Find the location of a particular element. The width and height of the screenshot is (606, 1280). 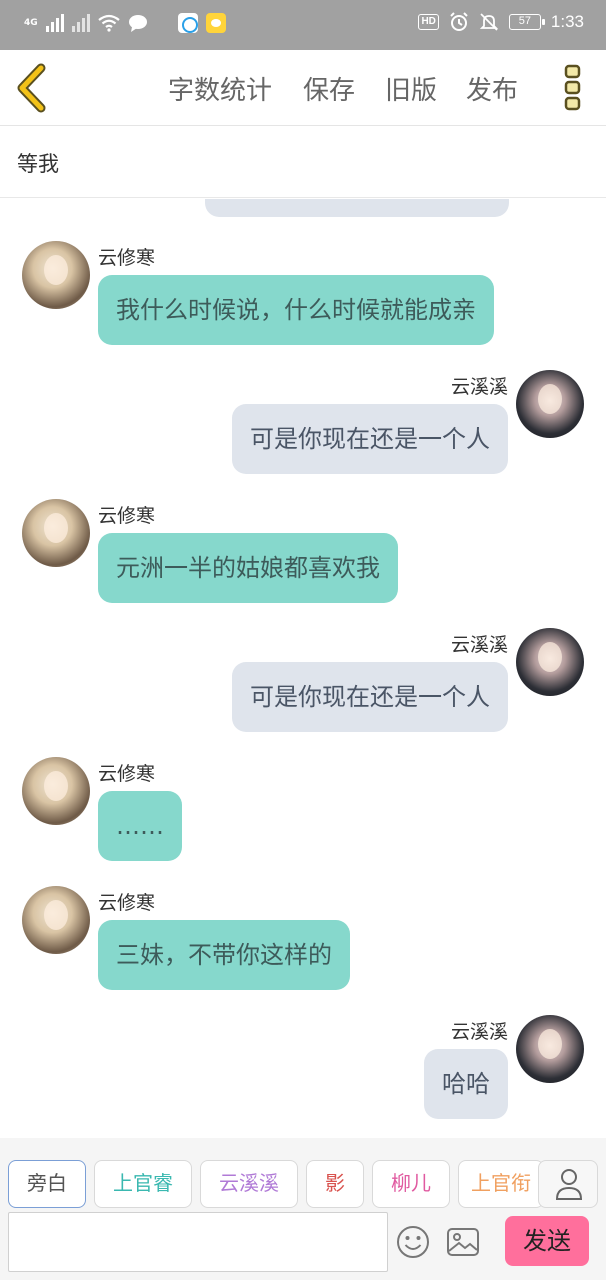

story-title: 等我 is located at coordinates (38, 163).